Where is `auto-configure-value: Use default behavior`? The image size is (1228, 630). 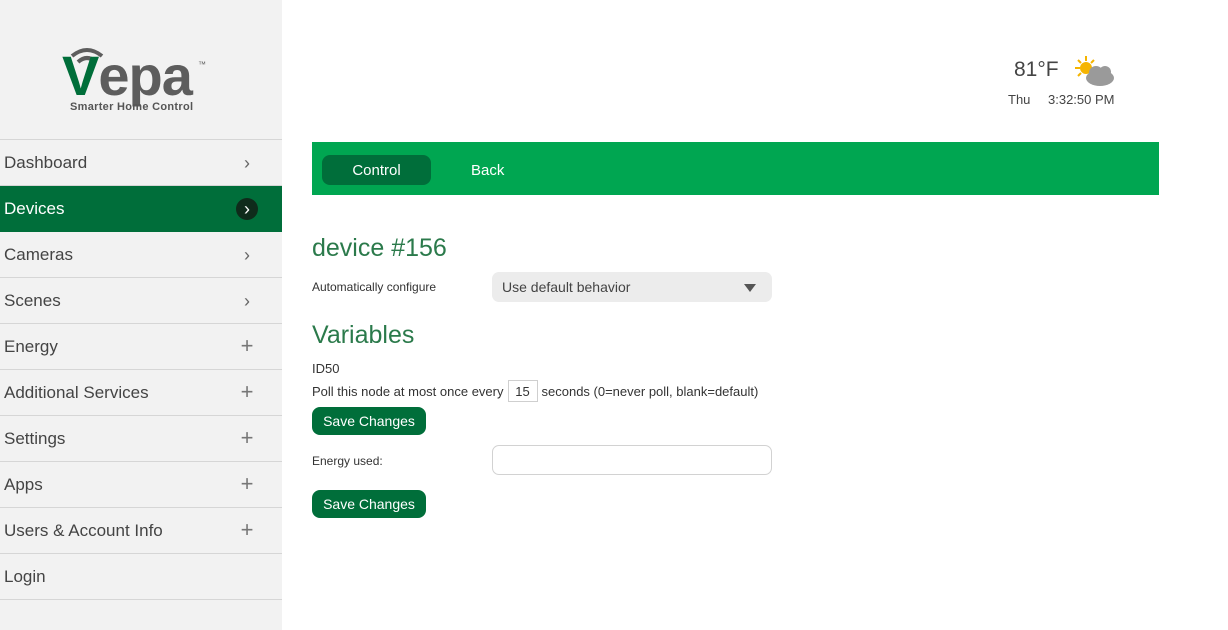
auto-configure-value: Use default behavior is located at coordinates (566, 287).